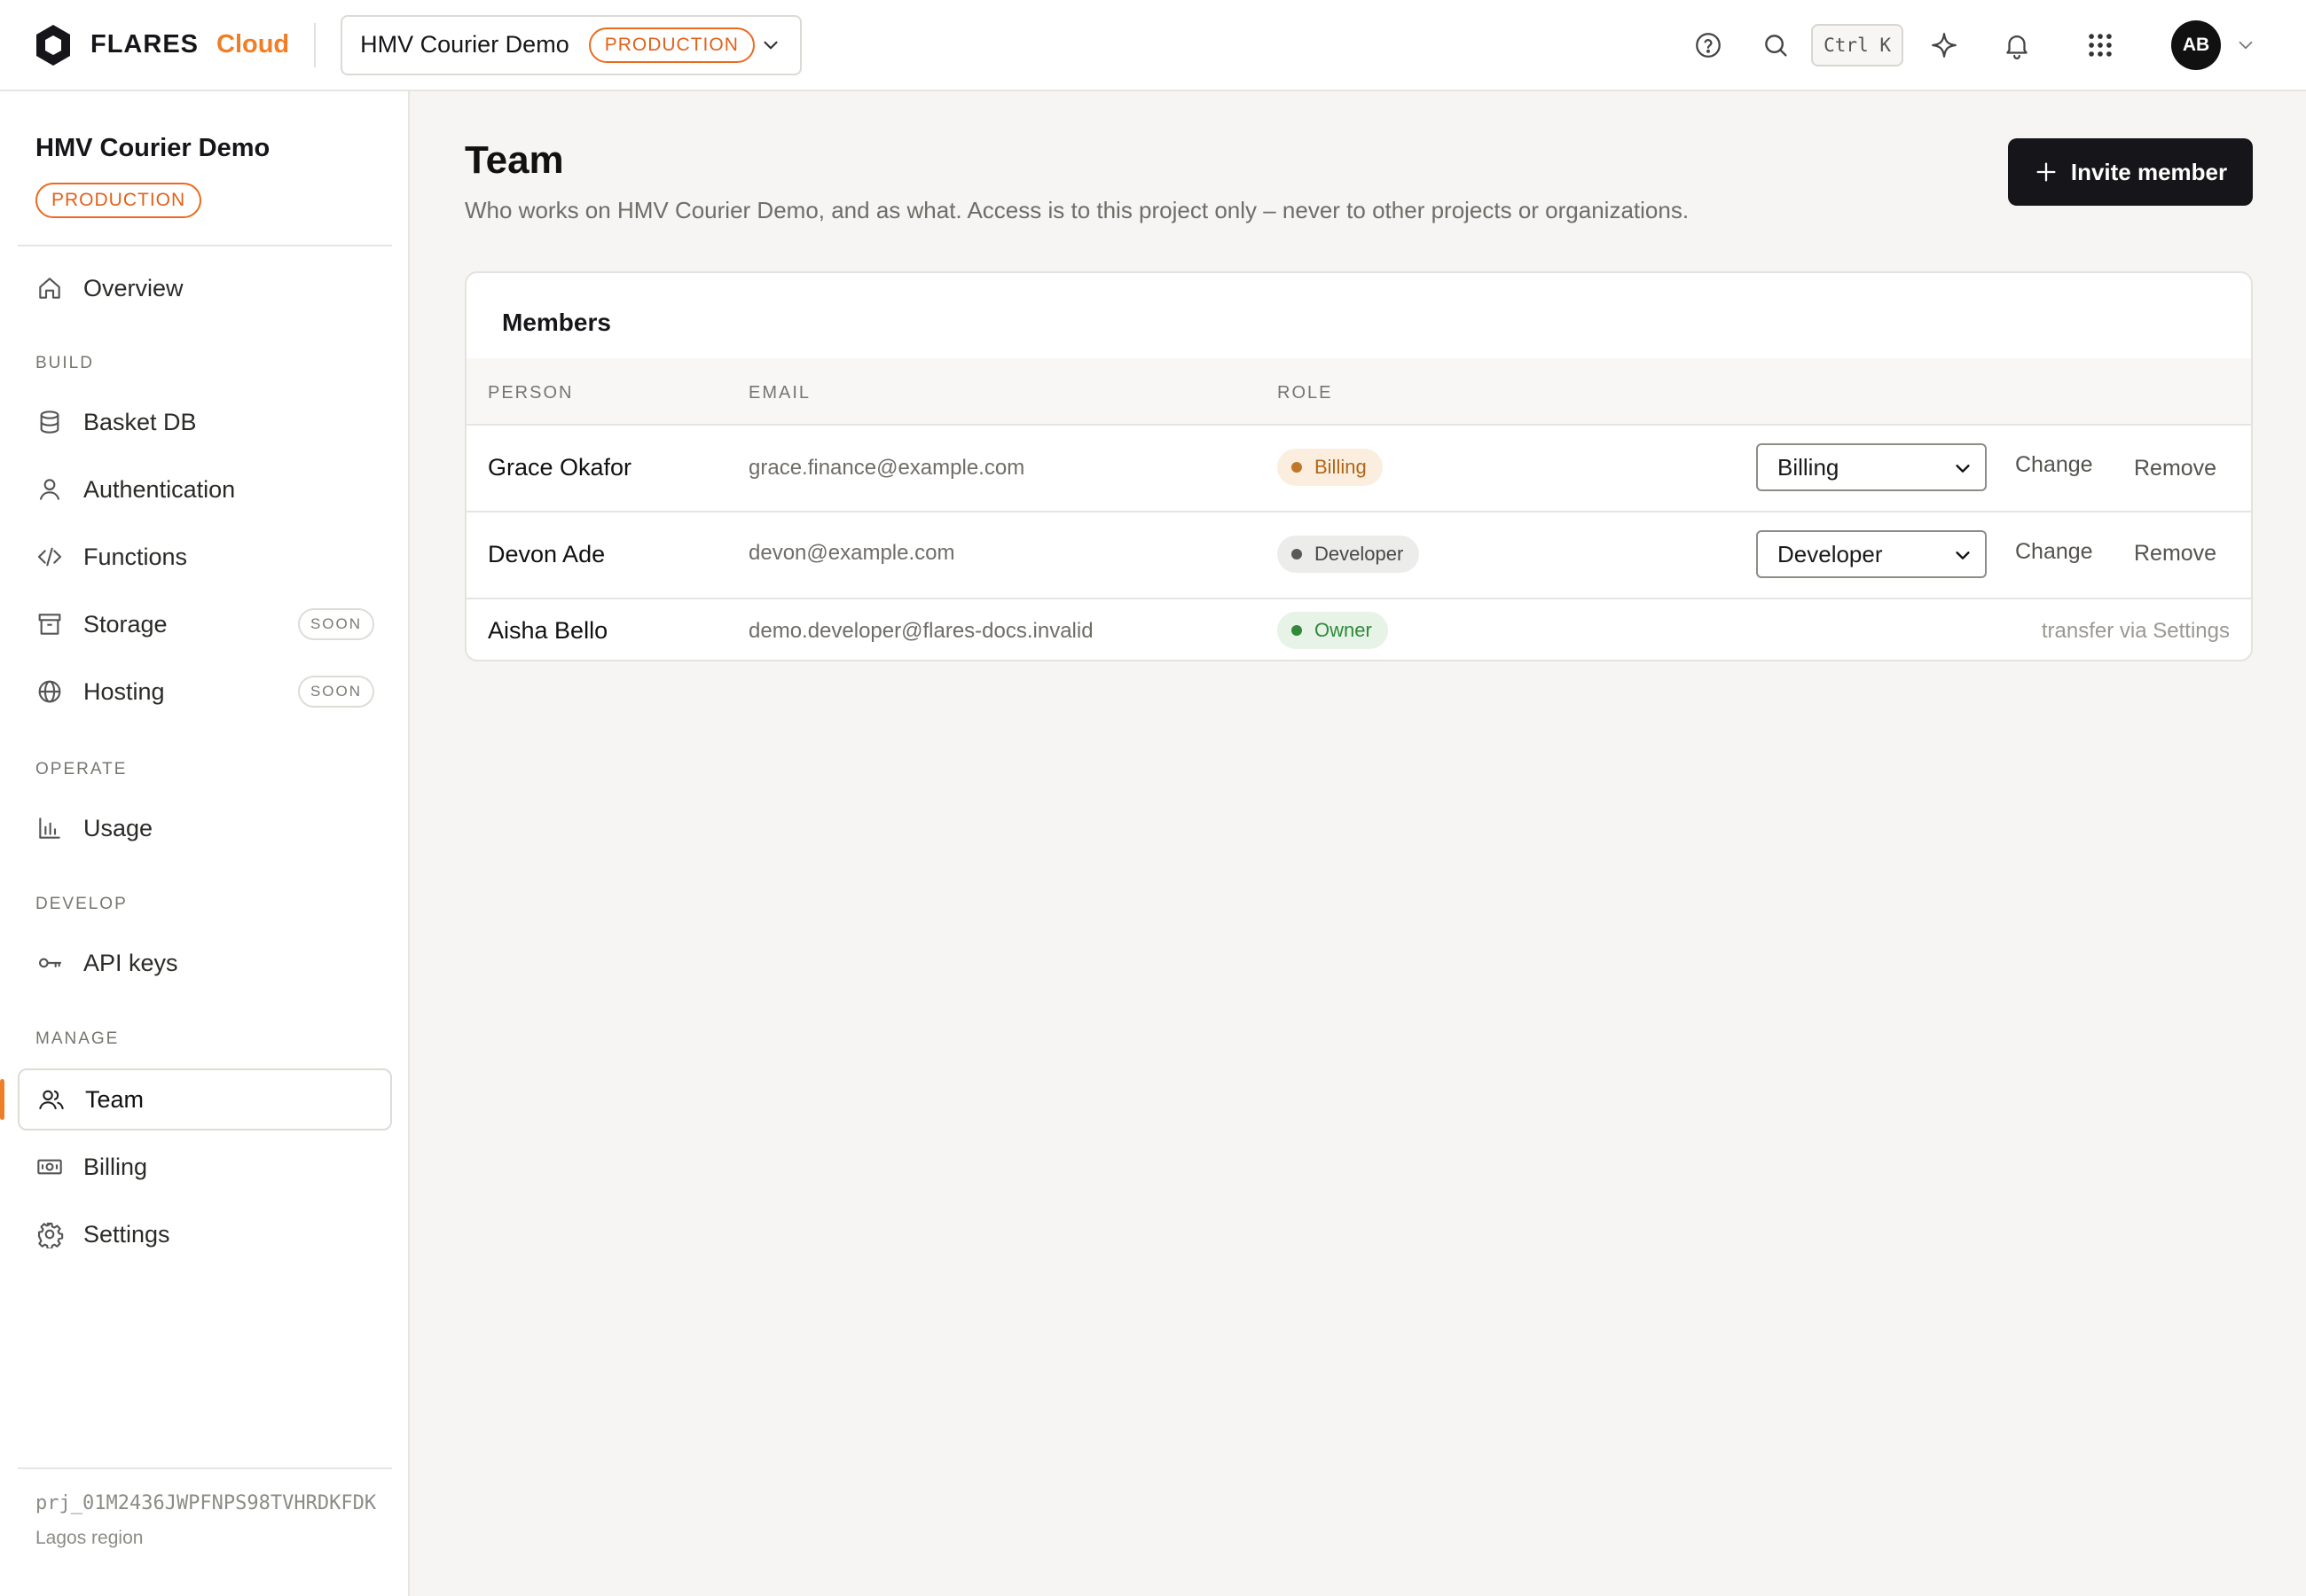 This screenshot has height=1596, width=2306. I want to click on role-select: Developer, so click(1871, 554).